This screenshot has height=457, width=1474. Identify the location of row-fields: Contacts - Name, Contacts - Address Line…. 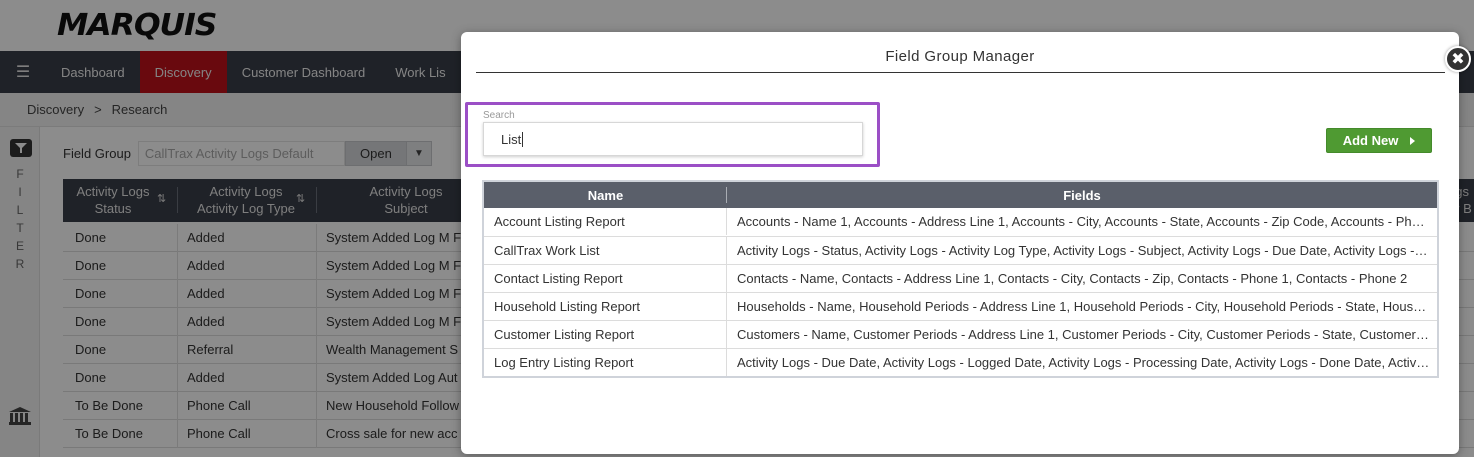
(1072, 278).